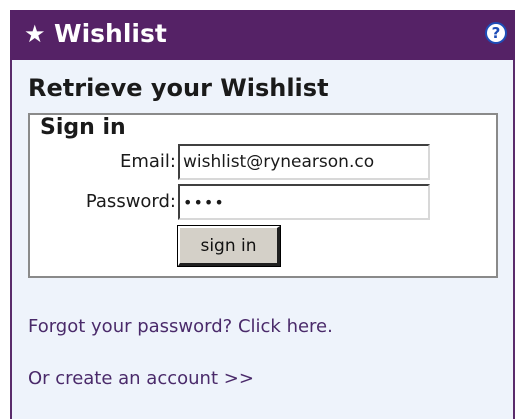 The image size is (521, 419). I want to click on help-icon: ?, so click(496, 33).